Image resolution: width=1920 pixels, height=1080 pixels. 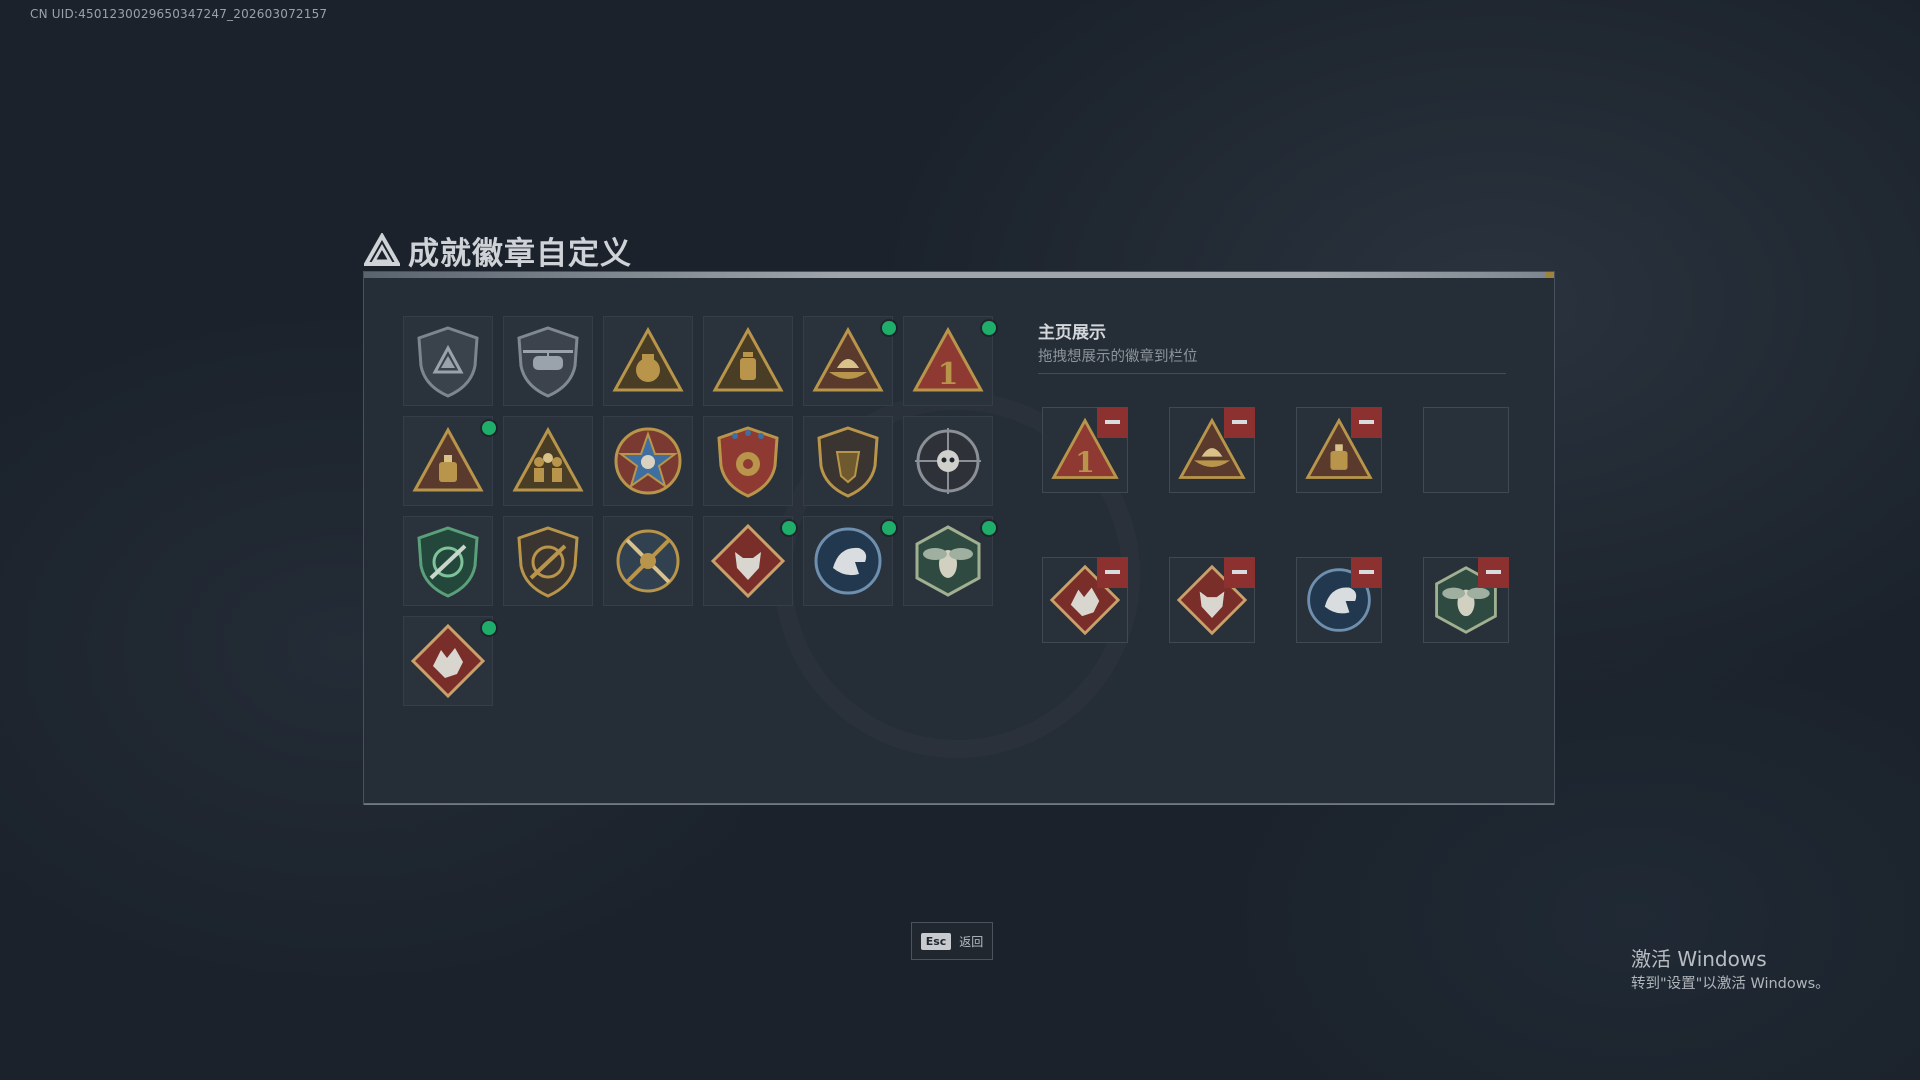 I want to click on badge-cell: 1, so click(x=949, y=361).